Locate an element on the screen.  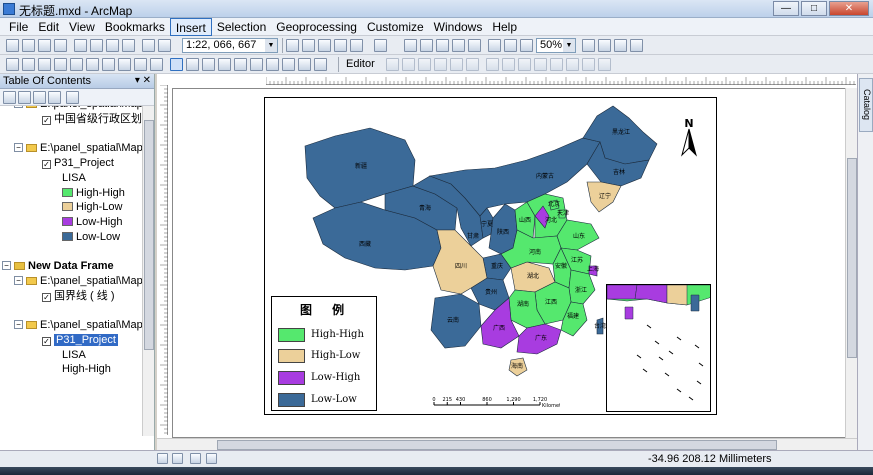
save-icon is located at coordinates (44, 45).